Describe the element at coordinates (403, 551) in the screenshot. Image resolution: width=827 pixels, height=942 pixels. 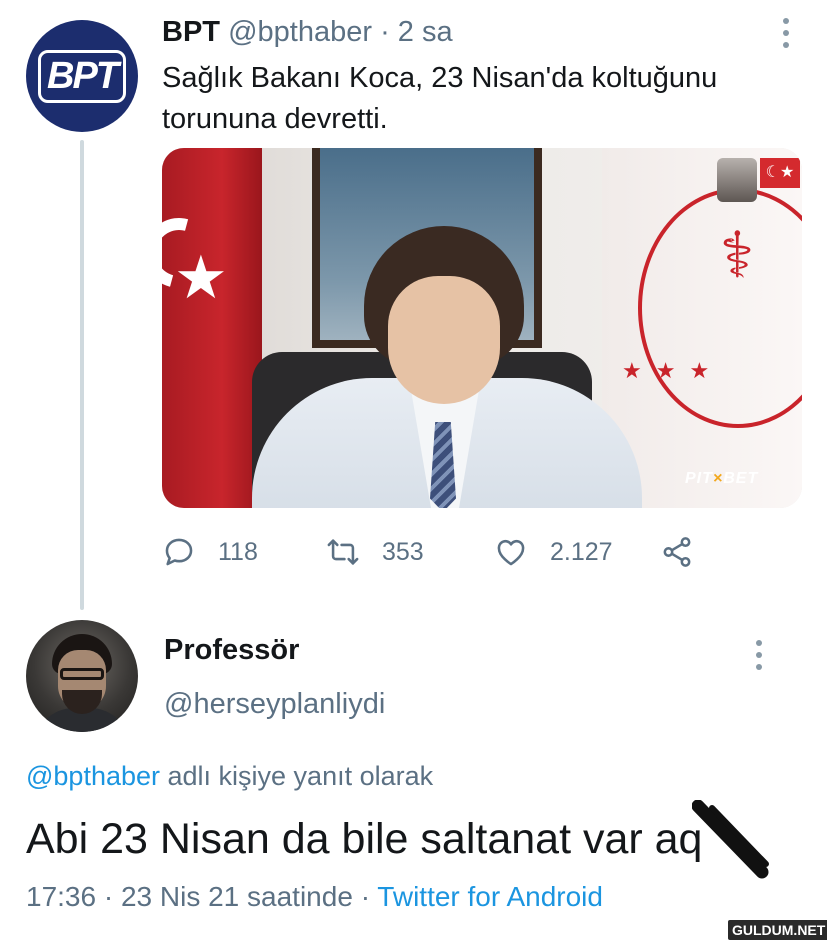
I see `retweet-count: 353` at that location.